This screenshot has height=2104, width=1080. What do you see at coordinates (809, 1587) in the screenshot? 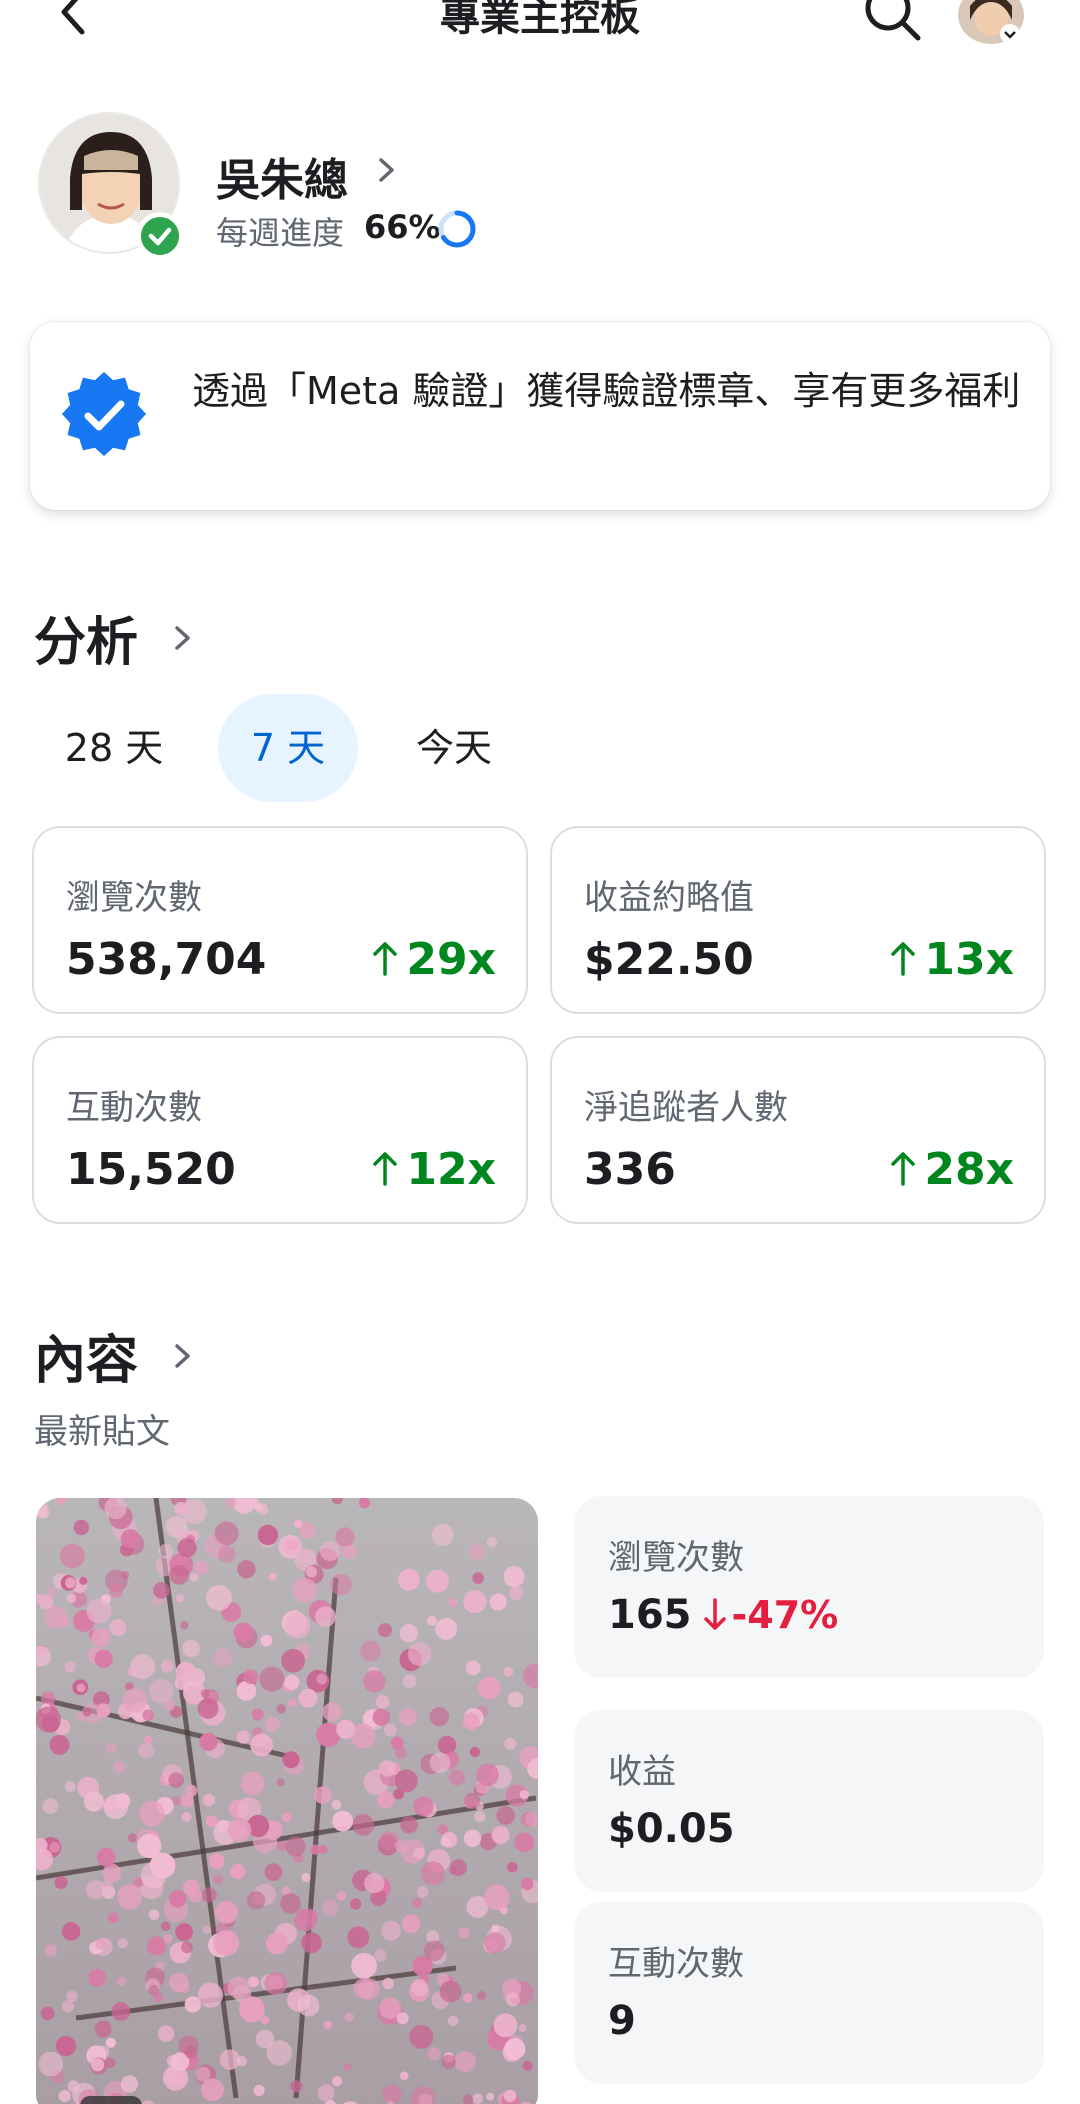
I see `post-stat-views: 瀏覽次數 165 -47%` at bounding box center [809, 1587].